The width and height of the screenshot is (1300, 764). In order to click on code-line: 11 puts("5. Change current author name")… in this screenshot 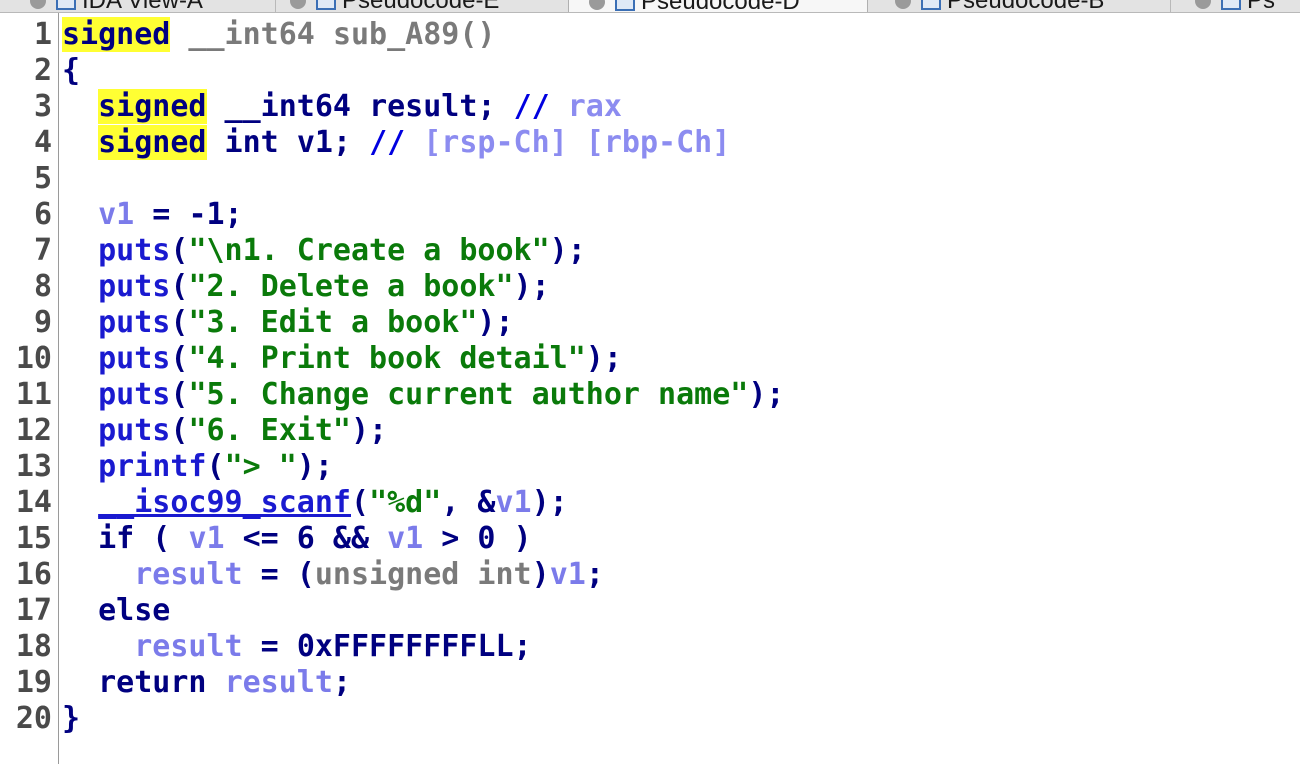, I will do `click(392, 395)`.